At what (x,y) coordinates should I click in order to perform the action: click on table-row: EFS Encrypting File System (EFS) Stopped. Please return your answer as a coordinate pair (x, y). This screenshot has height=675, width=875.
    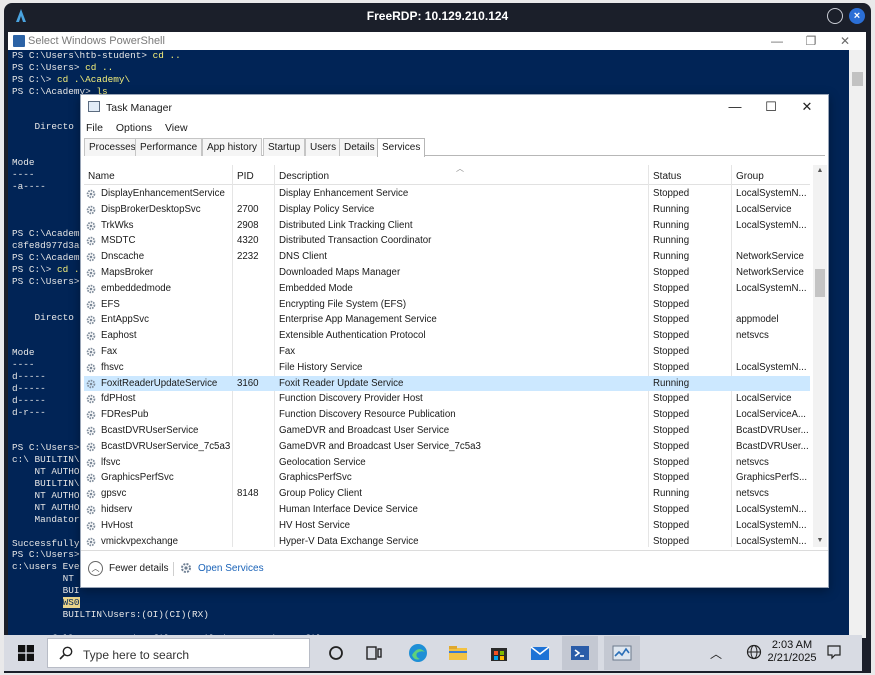
    Looking at the image, I should click on (447, 305).